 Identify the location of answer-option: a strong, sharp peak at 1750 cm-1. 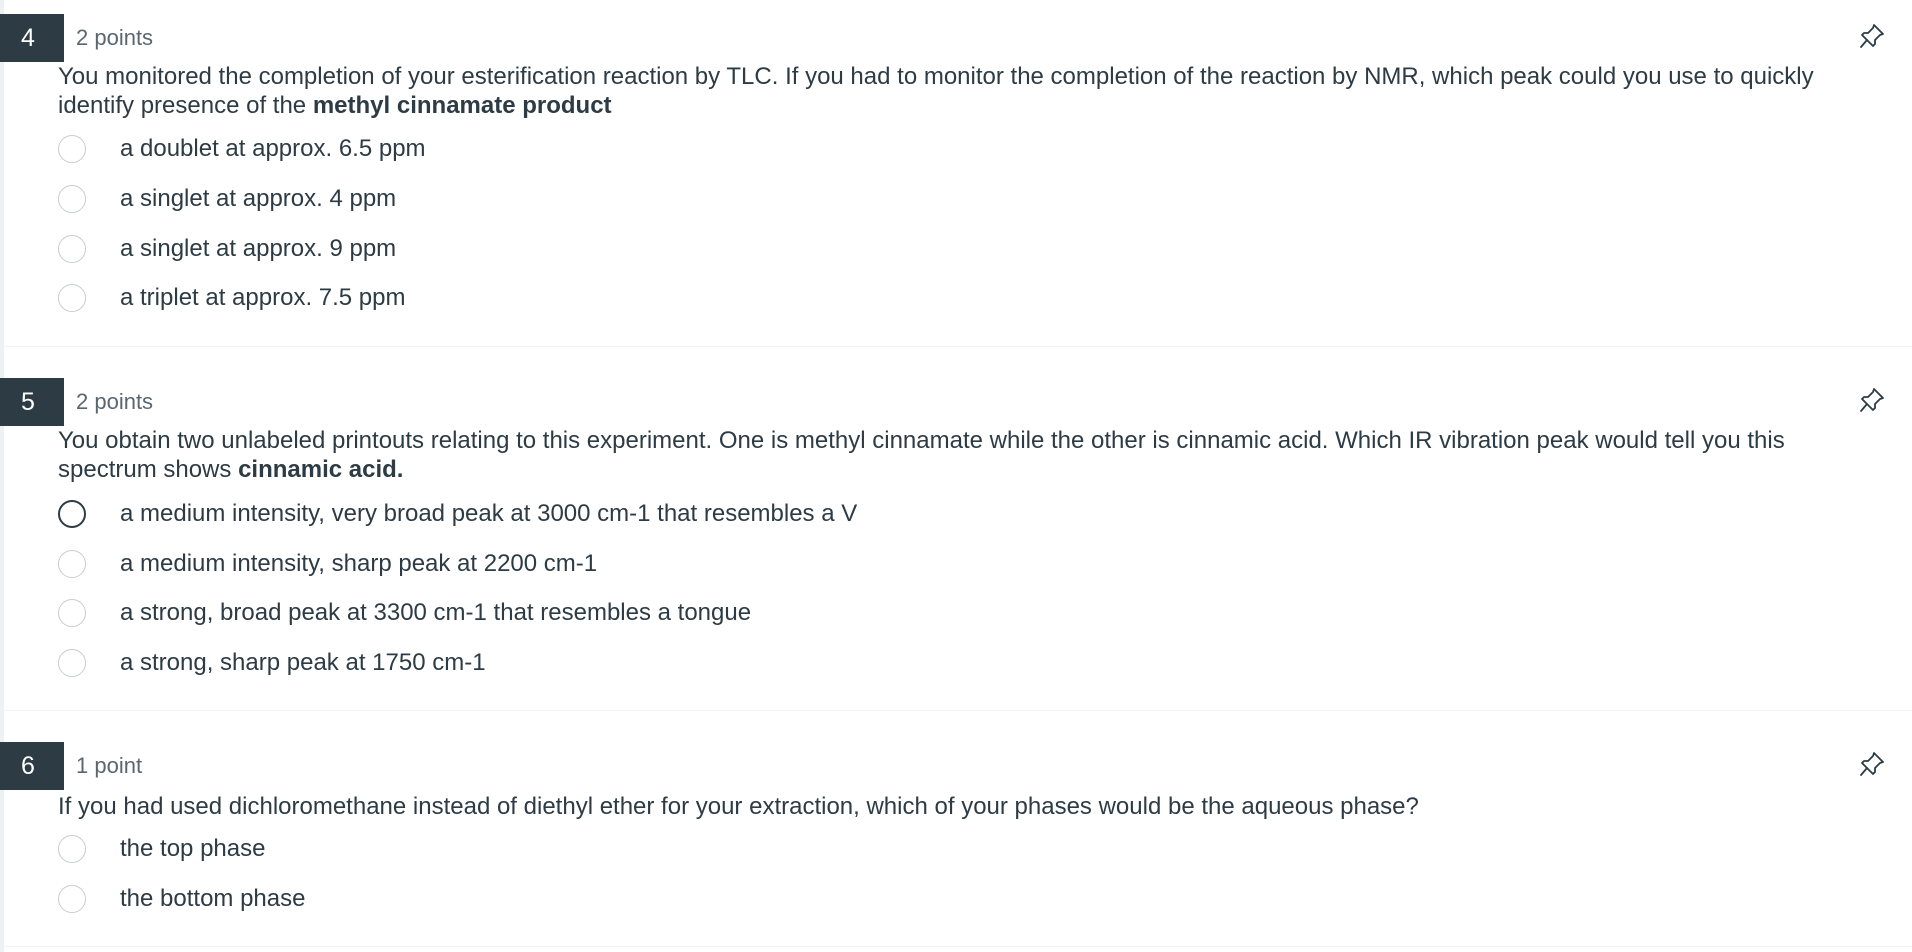
(658, 664).